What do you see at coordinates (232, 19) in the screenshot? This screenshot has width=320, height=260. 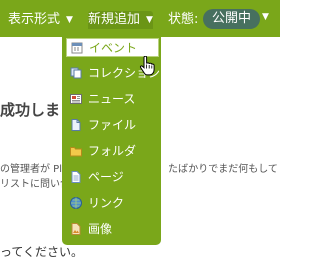 I see `state-badge: 公開中` at bounding box center [232, 19].